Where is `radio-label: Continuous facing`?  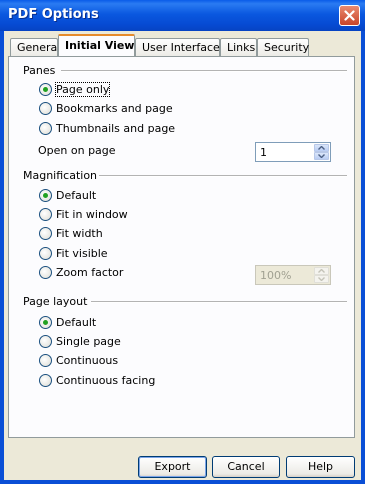 radio-label: Continuous facing is located at coordinates (106, 380).